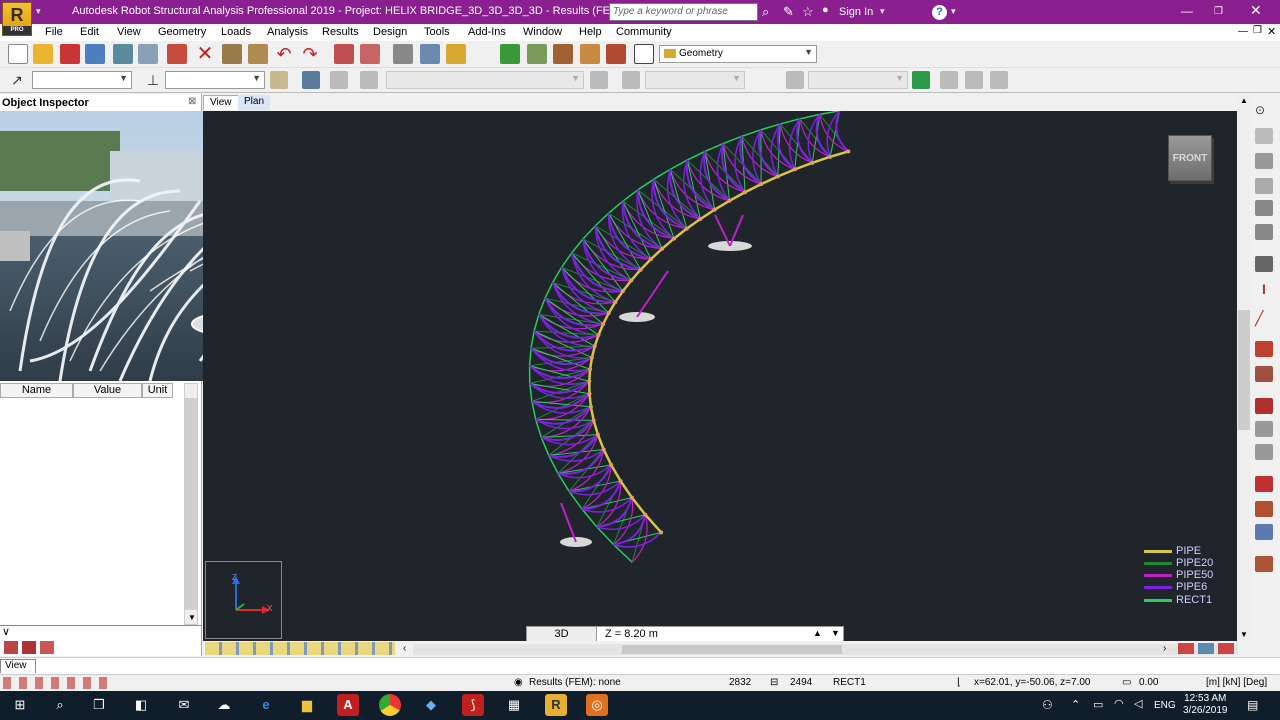  What do you see at coordinates (287, 32) in the screenshot?
I see `menu-analysis: Analysis` at bounding box center [287, 32].